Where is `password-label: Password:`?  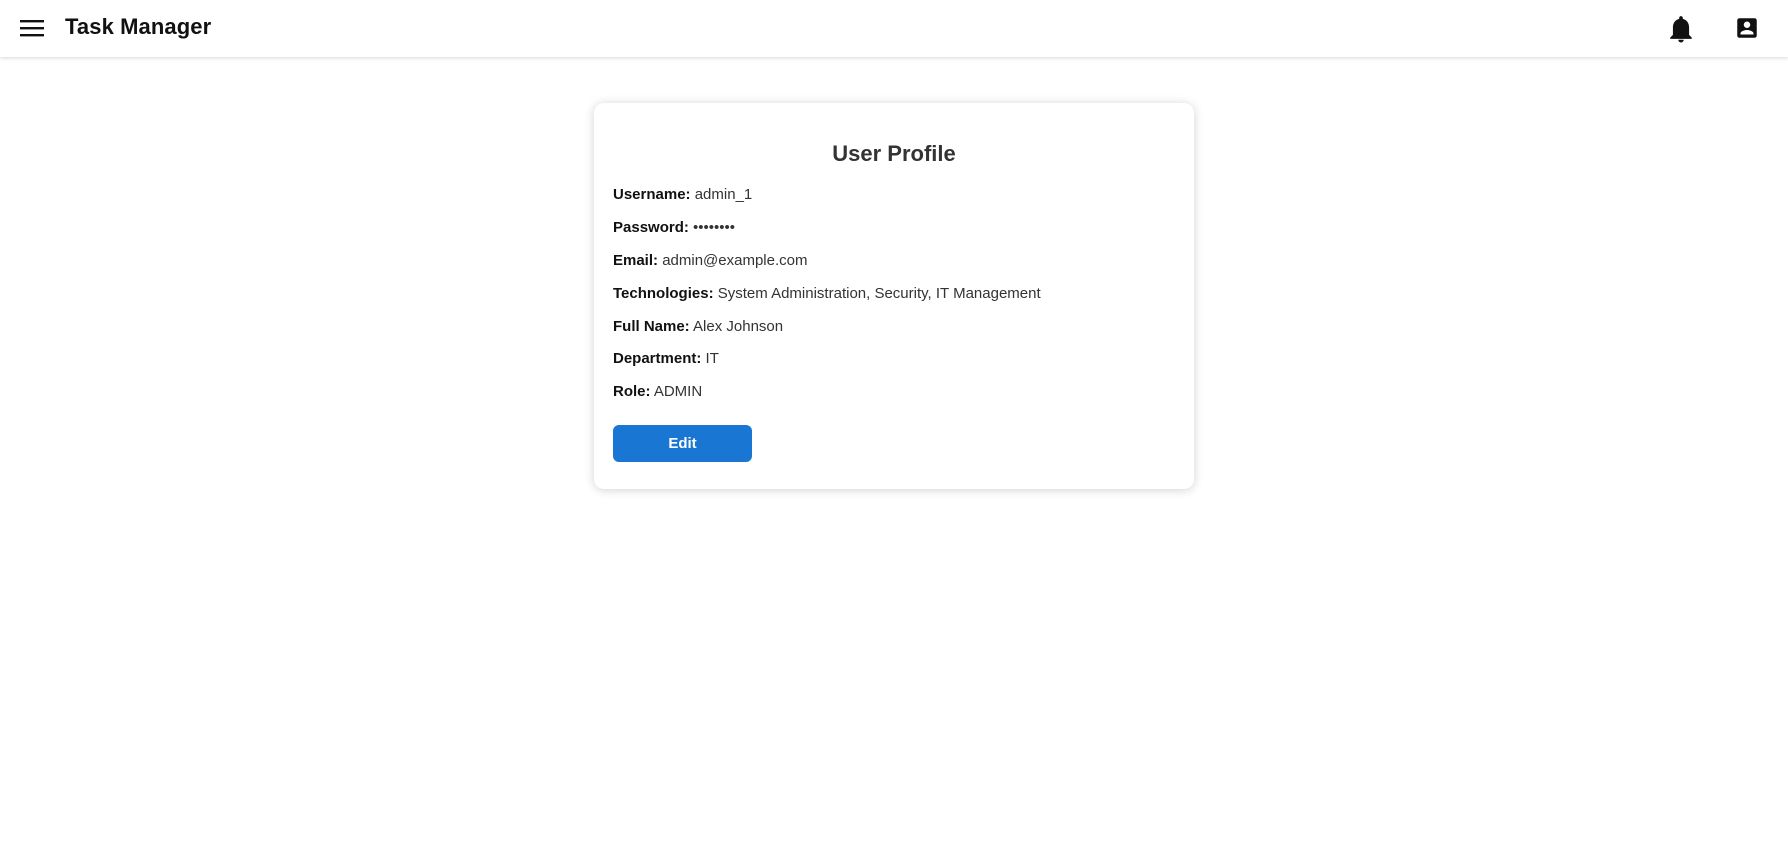 password-label: Password: is located at coordinates (651, 227).